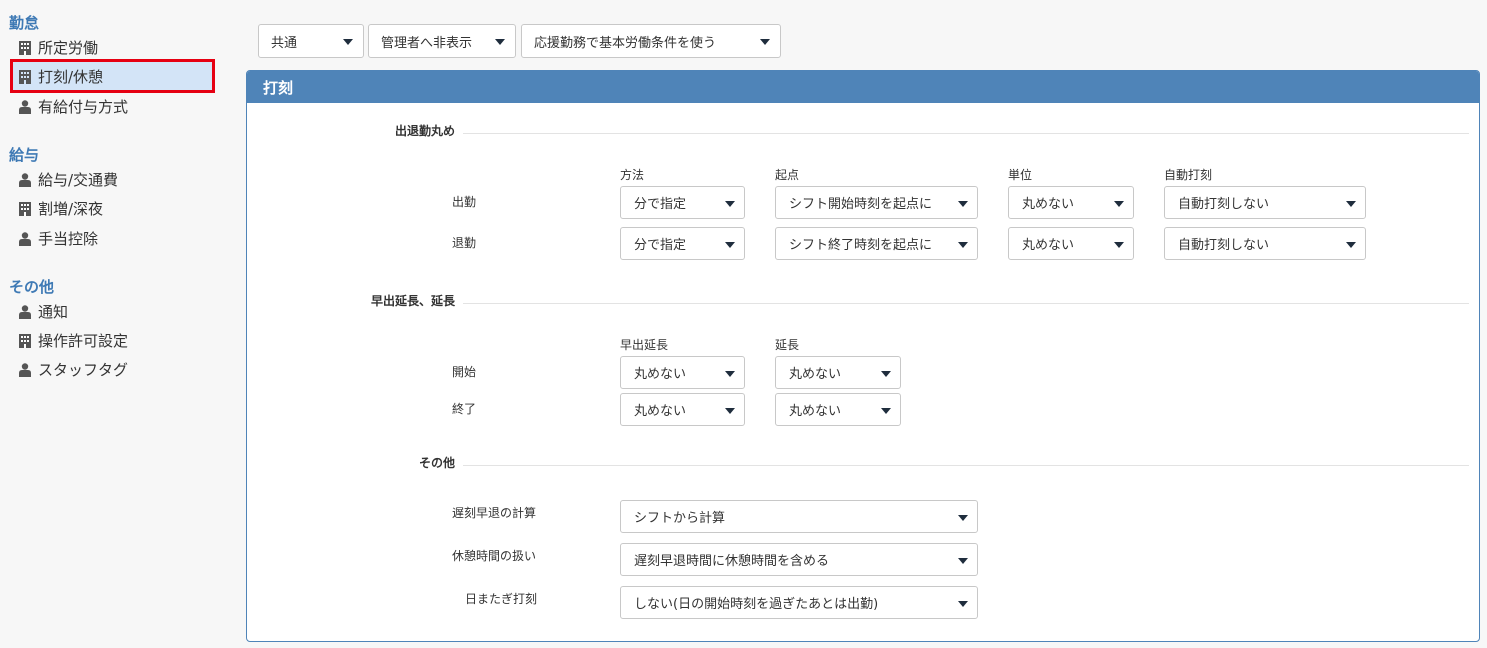  I want to click on sidebar-item-label: スタッフタグ, so click(83, 369).